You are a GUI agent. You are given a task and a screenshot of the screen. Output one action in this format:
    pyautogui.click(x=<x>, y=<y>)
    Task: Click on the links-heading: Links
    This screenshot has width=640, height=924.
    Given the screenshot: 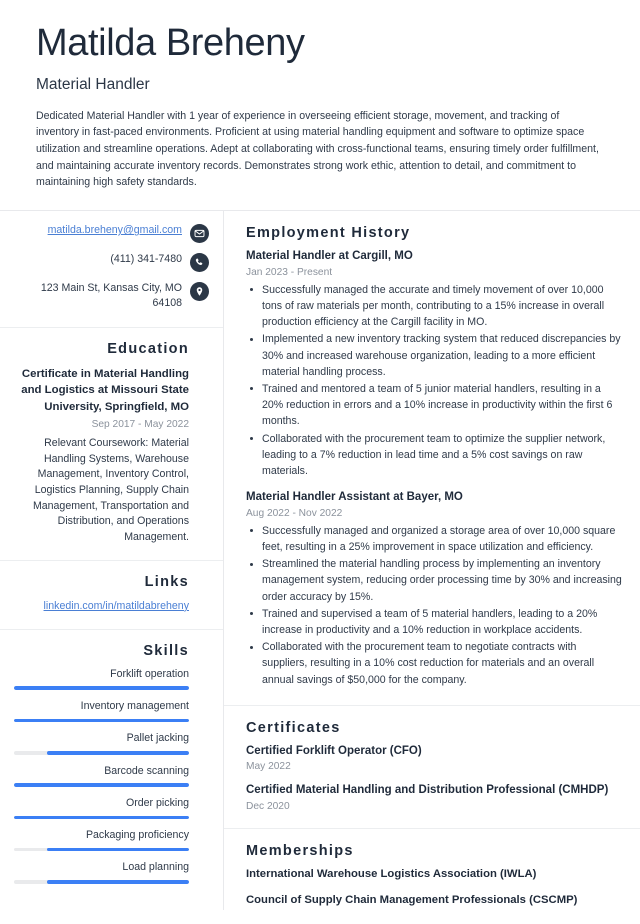 What is the action you would take?
    pyautogui.click(x=166, y=581)
    